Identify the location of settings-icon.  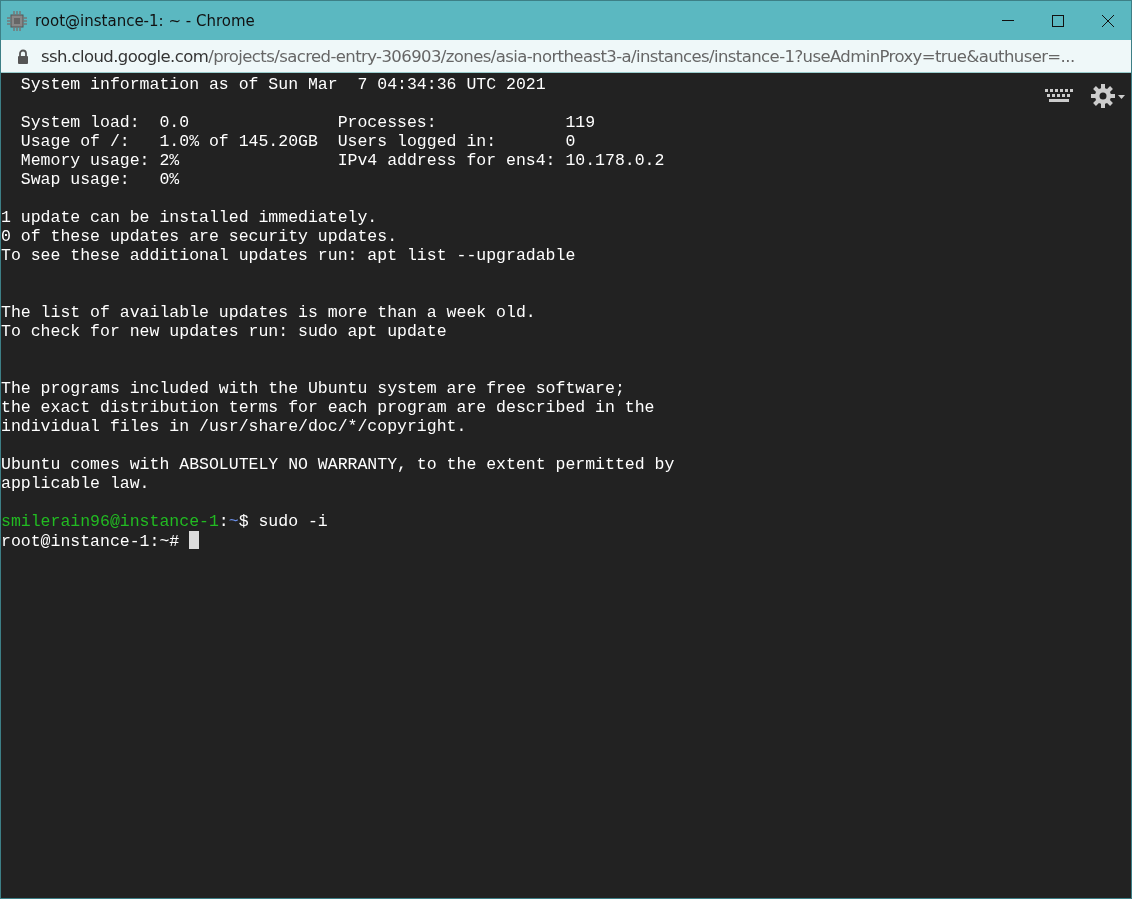
(1108, 96).